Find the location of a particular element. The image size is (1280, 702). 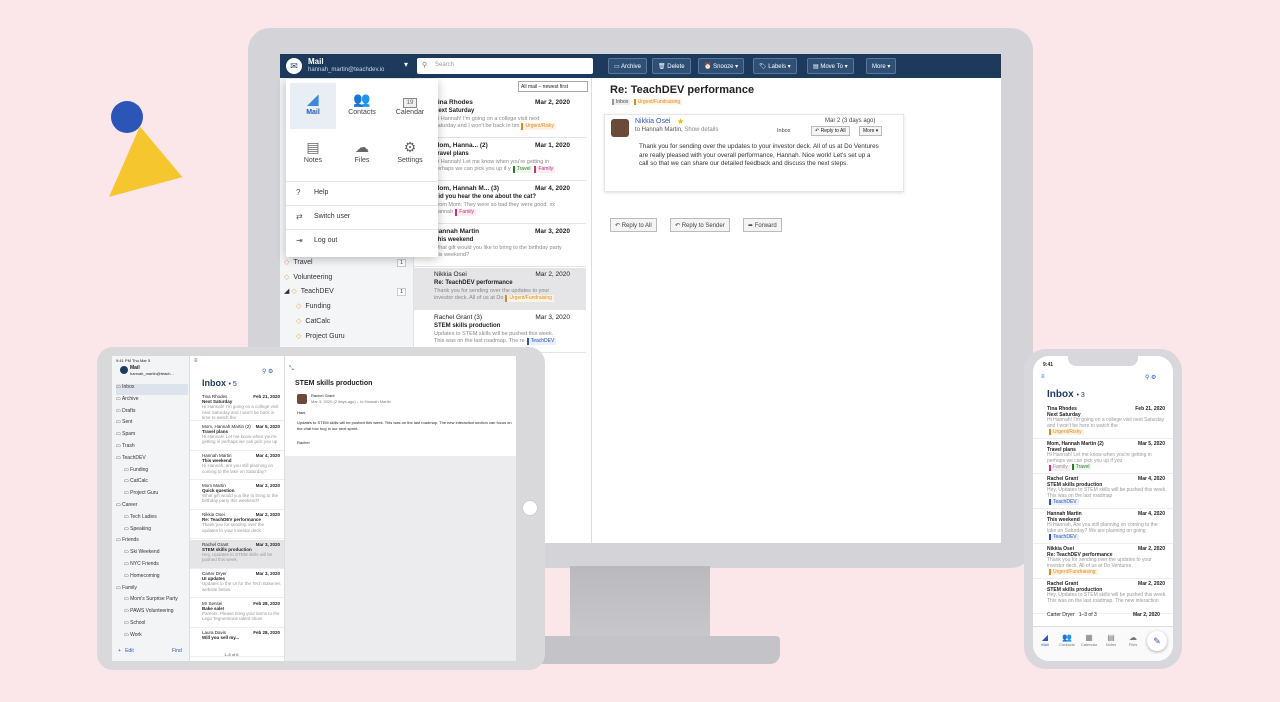

tablet-folder-item: ▭ NYC Friends is located at coordinates (160, 566).